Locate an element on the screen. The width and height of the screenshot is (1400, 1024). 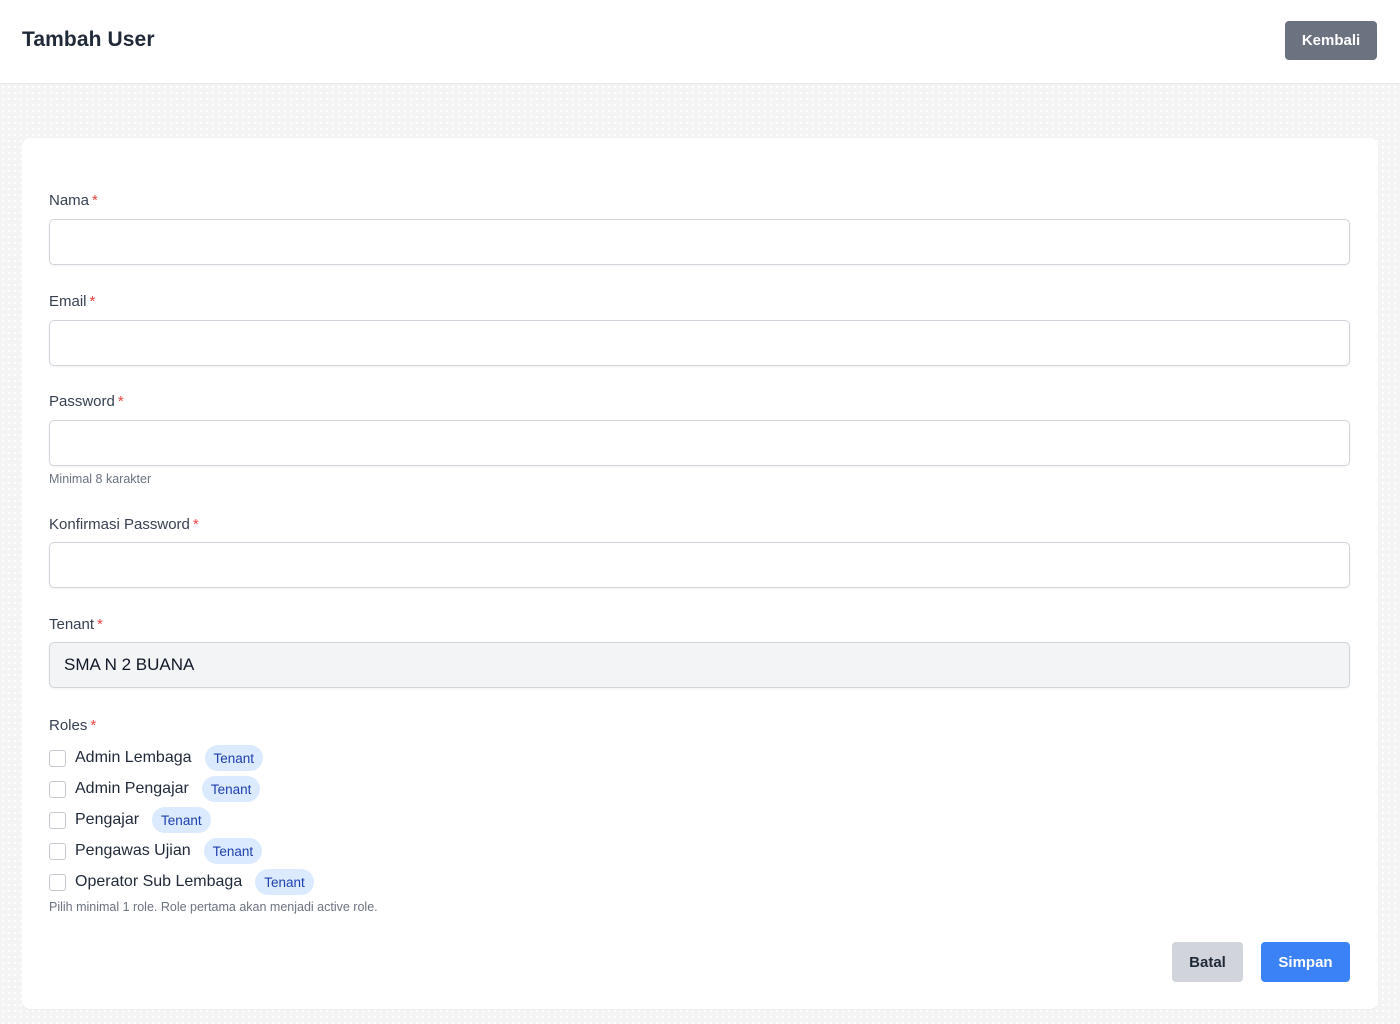
konfirmasi-password-input is located at coordinates (699, 565).